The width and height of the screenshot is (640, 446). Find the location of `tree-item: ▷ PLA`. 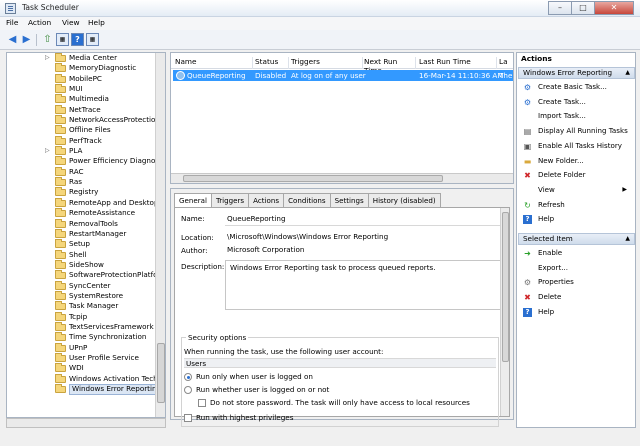

tree-item: ▷ PLA is located at coordinates (86, 151).